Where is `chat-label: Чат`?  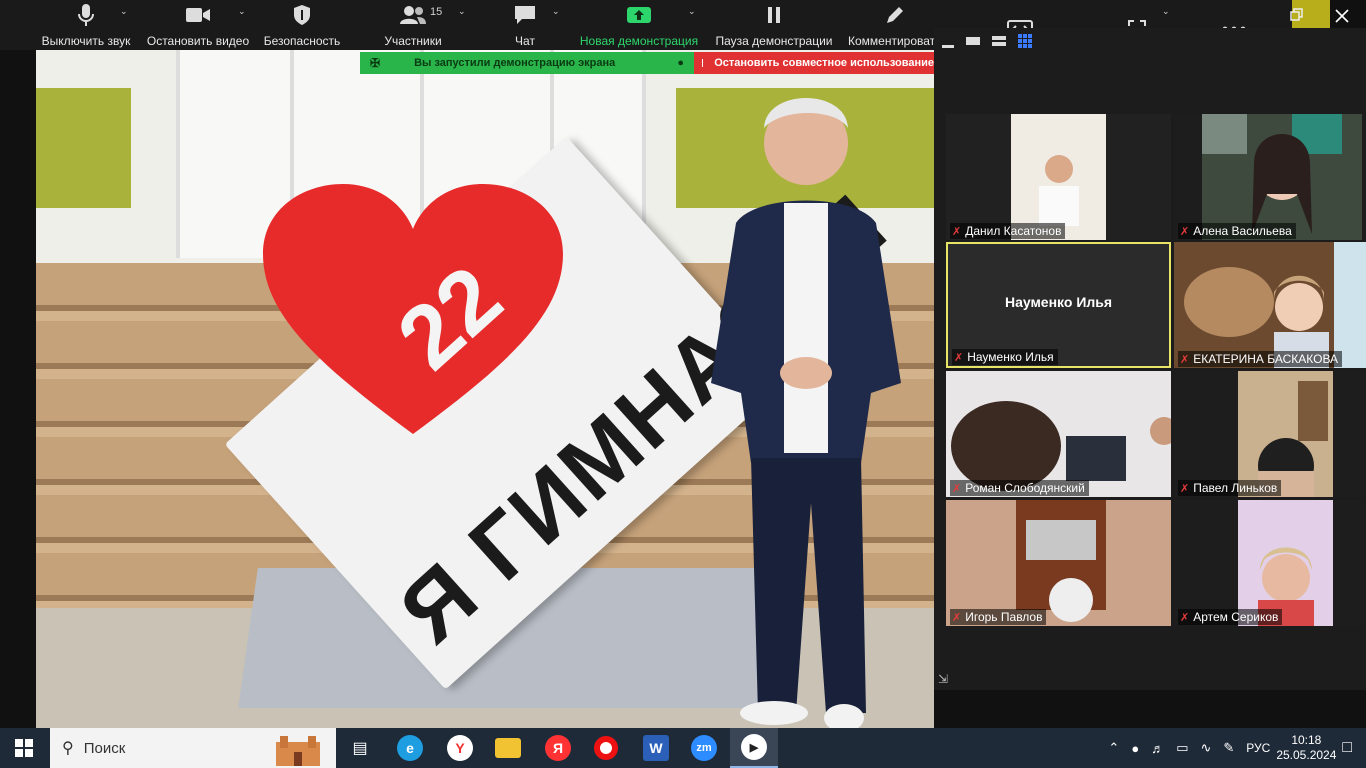 chat-label: Чат is located at coordinates (525, 41).